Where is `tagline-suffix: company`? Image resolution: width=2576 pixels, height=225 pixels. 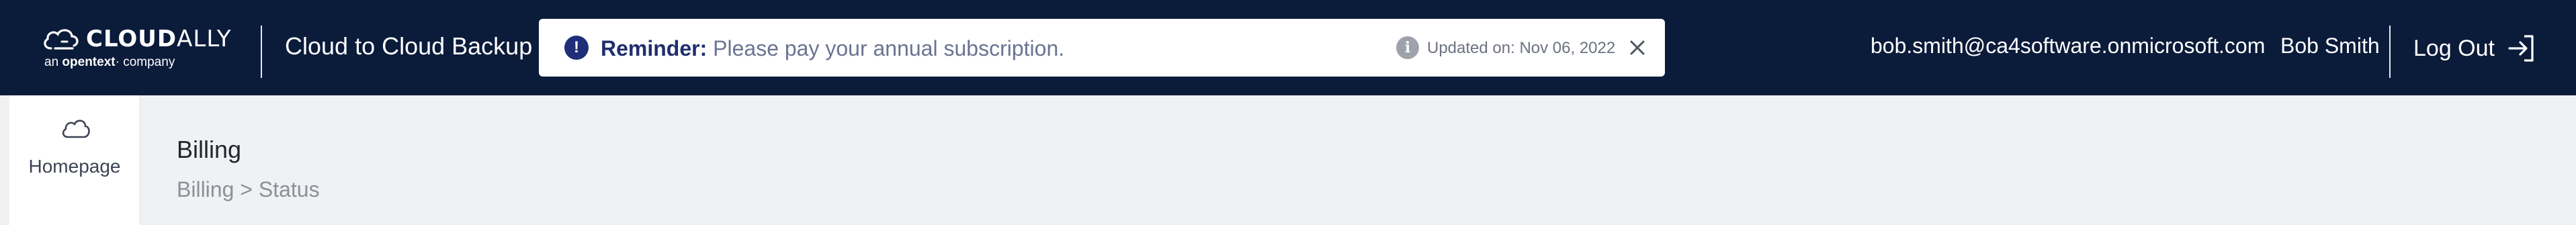
tagline-suffix: company is located at coordinates (149, 62).